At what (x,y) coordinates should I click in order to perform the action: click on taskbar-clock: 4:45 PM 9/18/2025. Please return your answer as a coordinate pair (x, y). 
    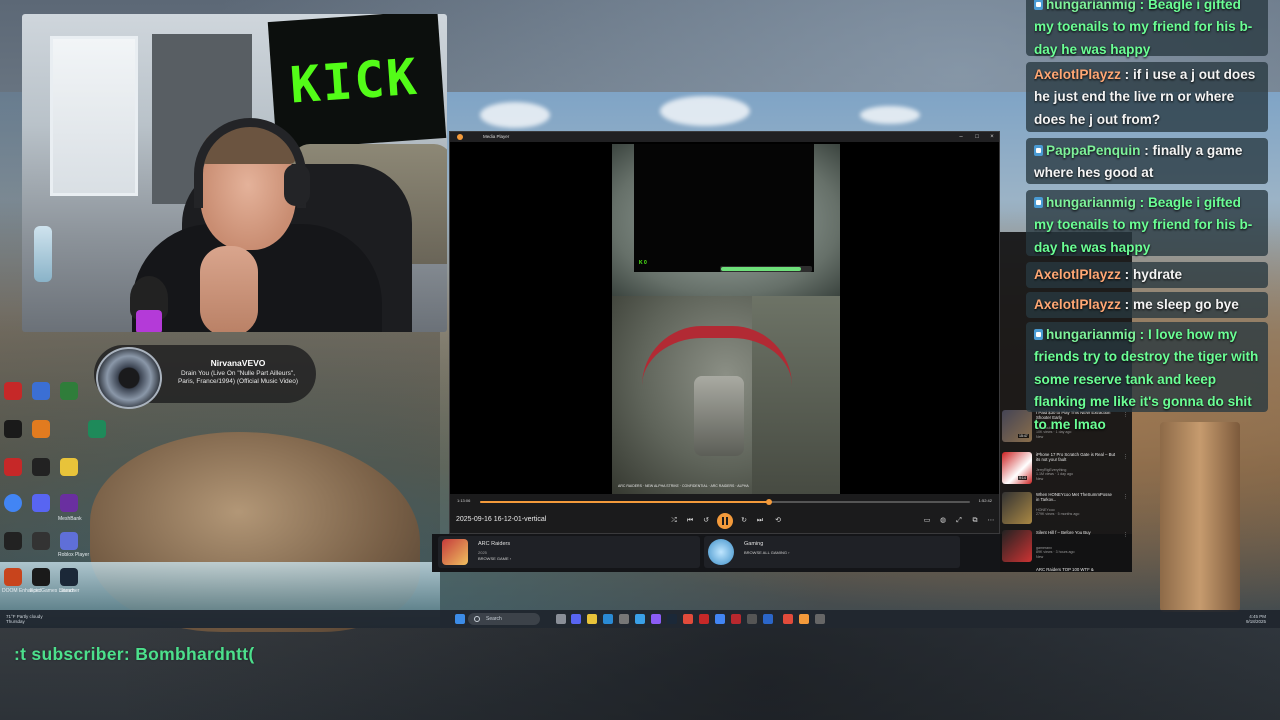
    Looking at the image, I should click on (1256, 619).